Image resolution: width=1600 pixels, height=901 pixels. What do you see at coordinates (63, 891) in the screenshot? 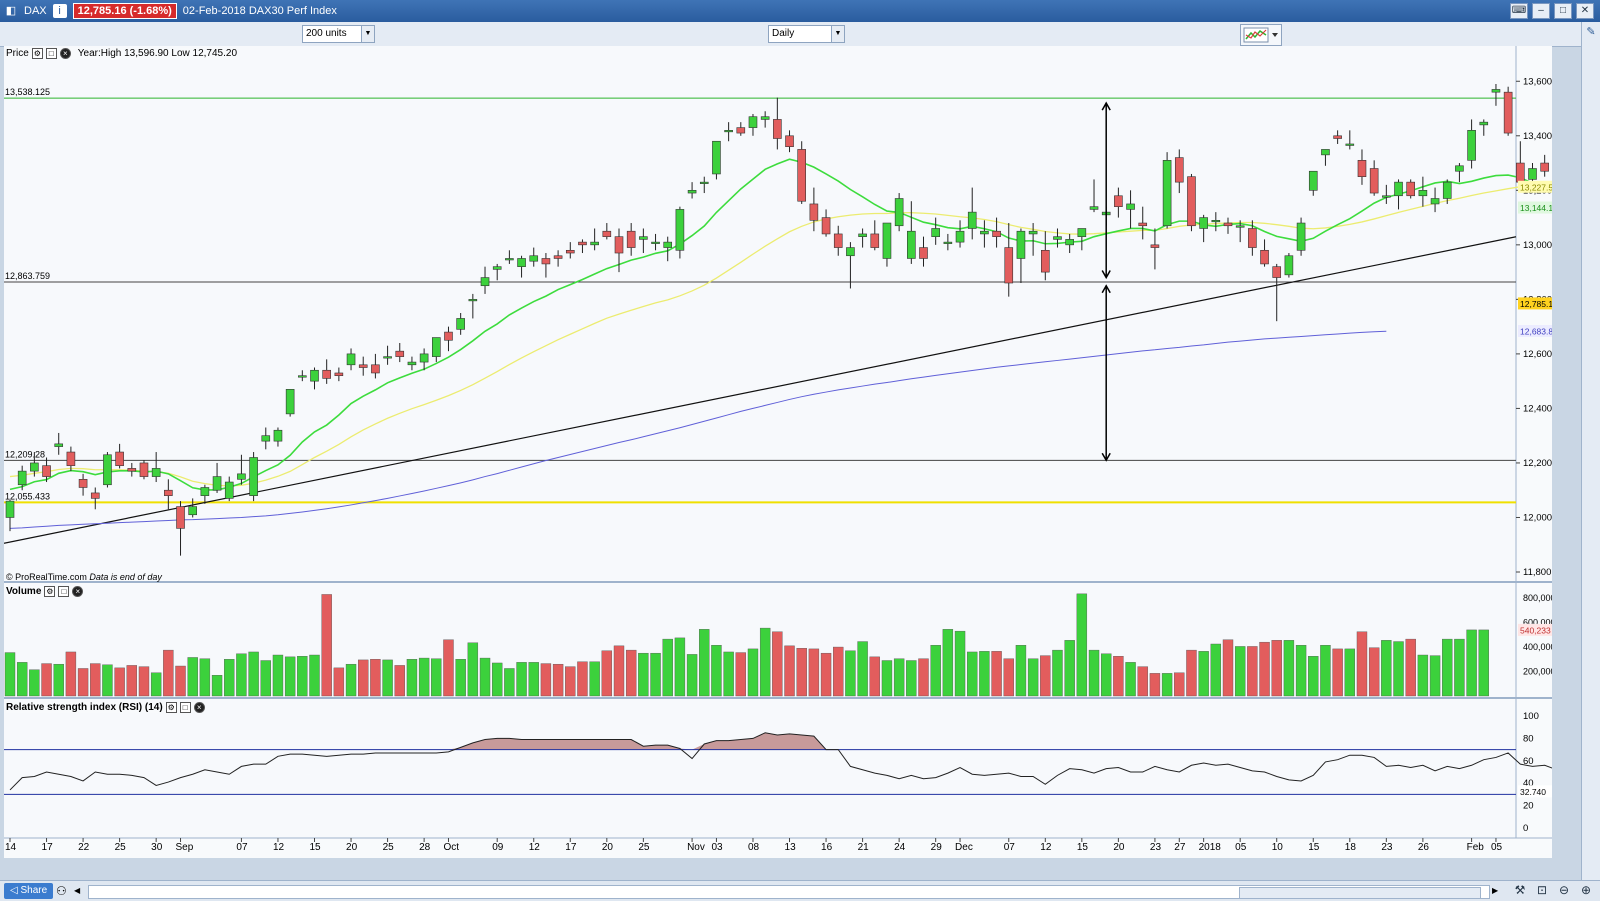
I see `glasses-icon: ⚇` at bounding box center [63, 891].